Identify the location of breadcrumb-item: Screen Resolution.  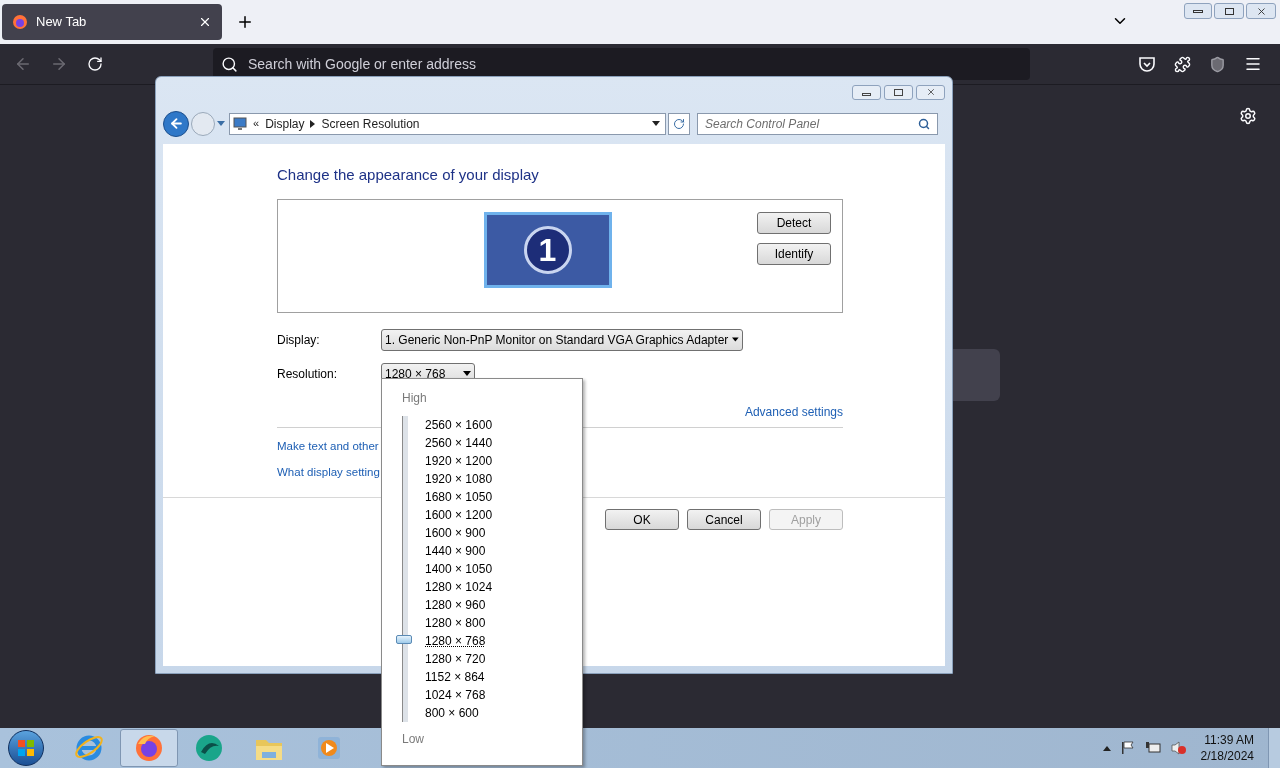
(370, 123).